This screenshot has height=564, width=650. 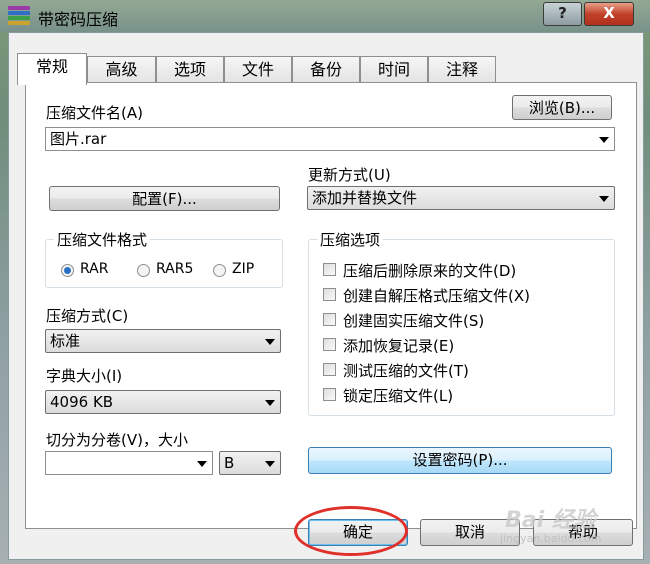 I want to click on watermark-logo: Bai 经验, so click(x=550, y=520).